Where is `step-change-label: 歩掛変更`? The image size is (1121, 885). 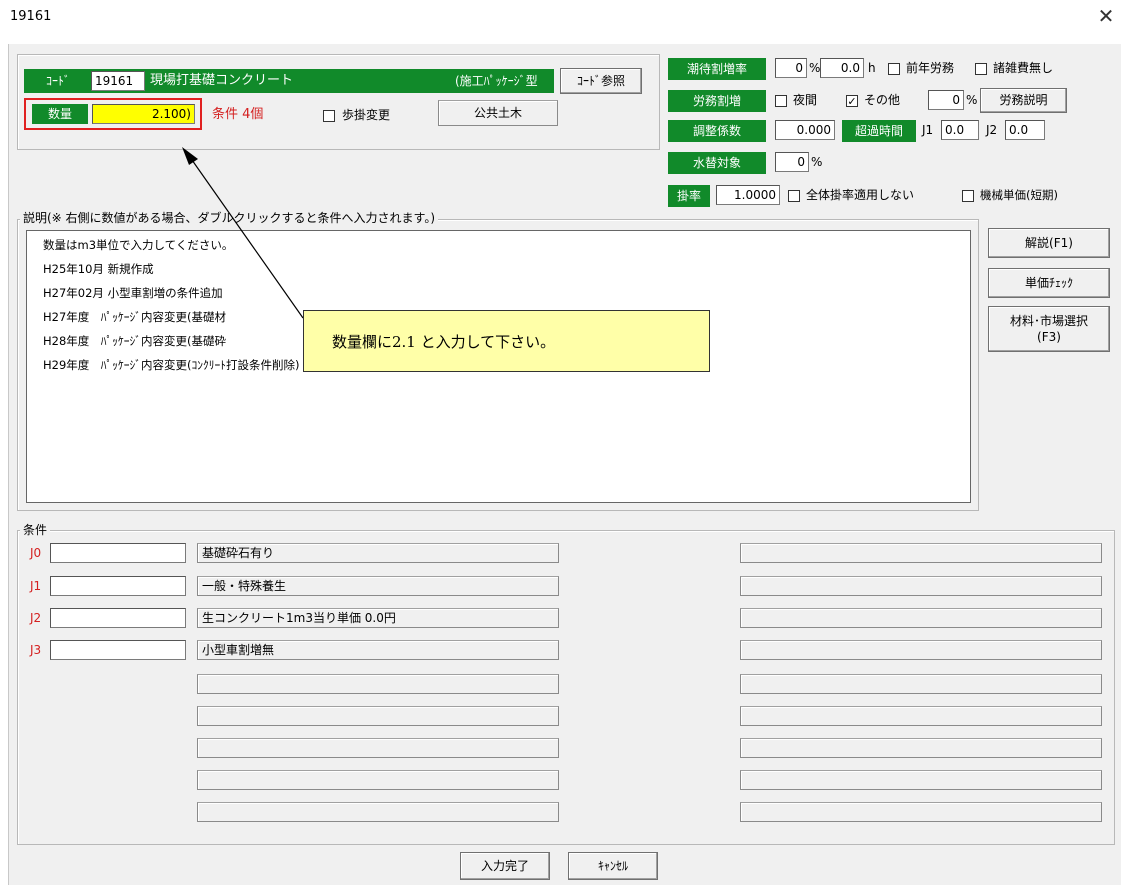
step-change-label: 歩掛変更 is located at coordinates (366, 115).